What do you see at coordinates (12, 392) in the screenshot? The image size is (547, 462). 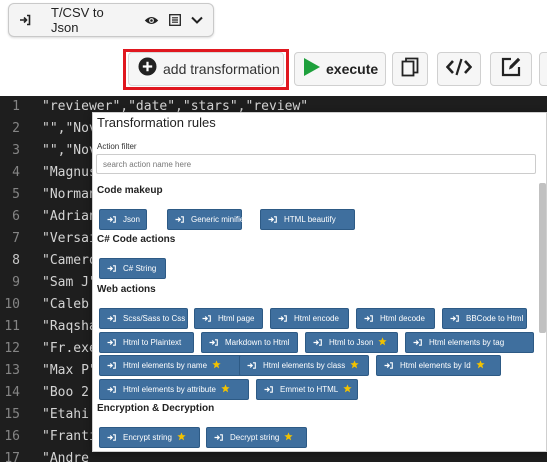 I see `line-number: 14` at bounding box center [12, 392].